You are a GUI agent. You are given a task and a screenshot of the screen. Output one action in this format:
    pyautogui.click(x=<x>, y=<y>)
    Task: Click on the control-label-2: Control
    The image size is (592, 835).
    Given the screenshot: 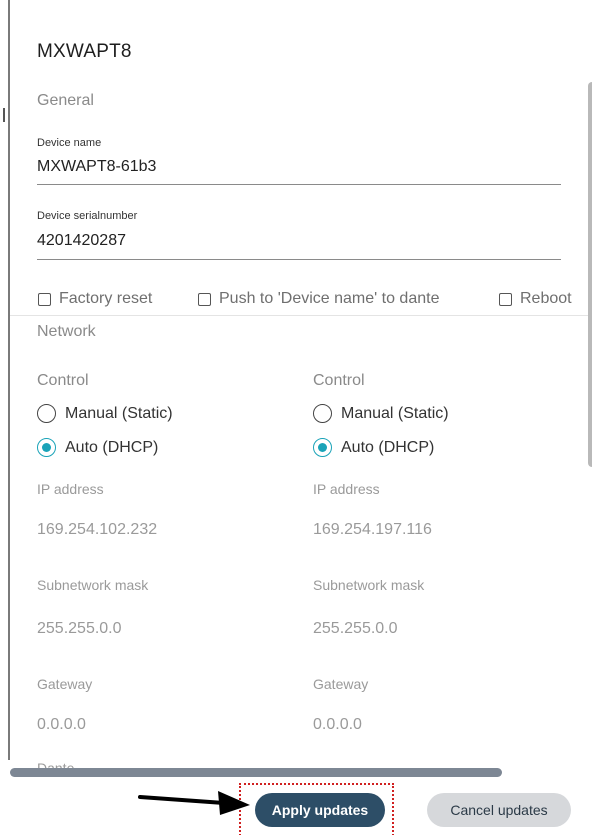 What is the action you would take?
    pyautogui.click(x=339, y=380)
    